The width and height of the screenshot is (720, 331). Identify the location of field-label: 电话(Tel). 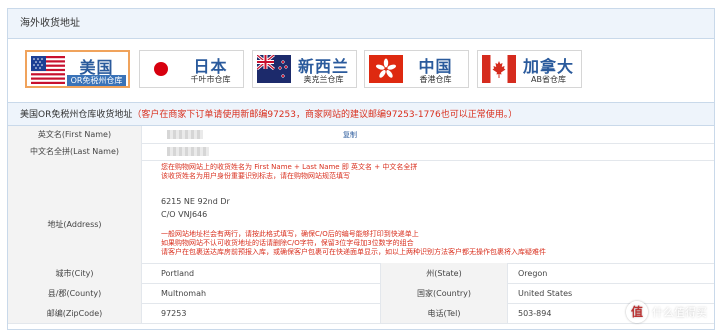
(444, 313).